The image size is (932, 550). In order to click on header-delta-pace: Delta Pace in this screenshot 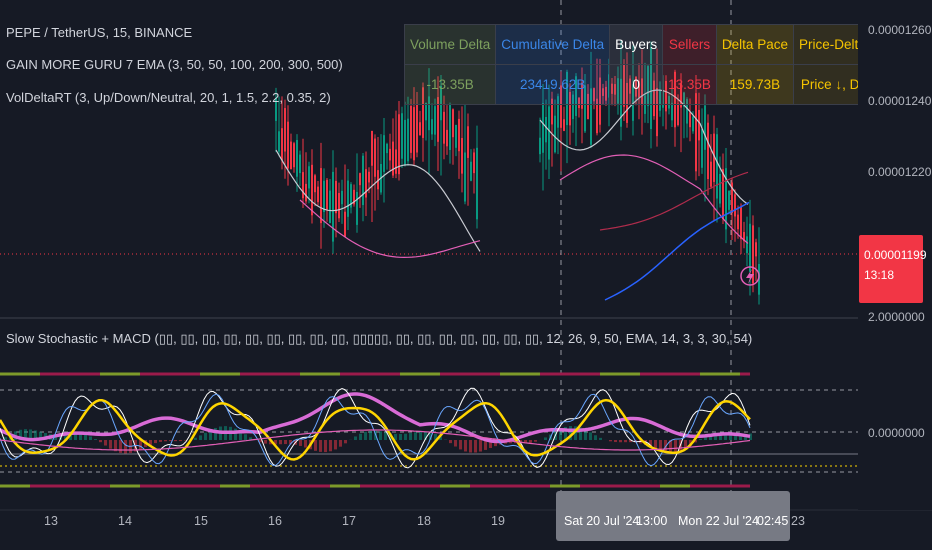, I will do `click(754, 44)`.